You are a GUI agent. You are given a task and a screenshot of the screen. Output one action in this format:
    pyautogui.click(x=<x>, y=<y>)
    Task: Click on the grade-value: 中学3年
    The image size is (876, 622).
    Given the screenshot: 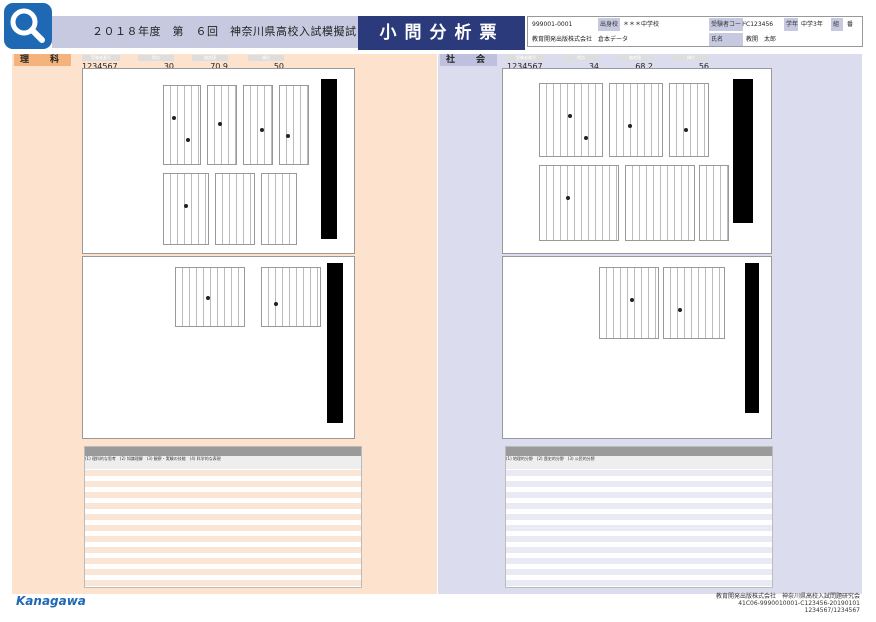 What is the action you would take?
    pyautogui.click(x=812, y=24)
    